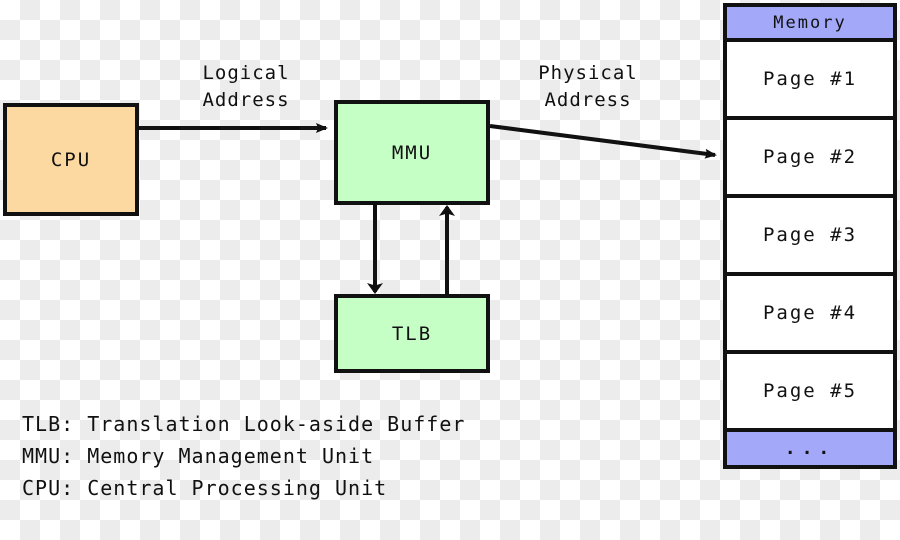 The height and width of the screenshot is (540, 900). I want to click on physical-address-label: Physical Address, so click(588, 86).